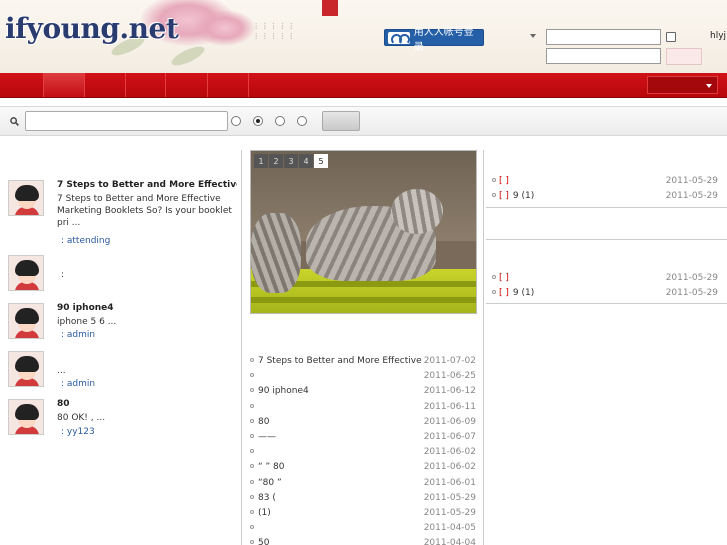 The height and width of the screenshot is (545, 727). I want to click on image-slideshow: 1 2 3 4 5, so click(363, 232).